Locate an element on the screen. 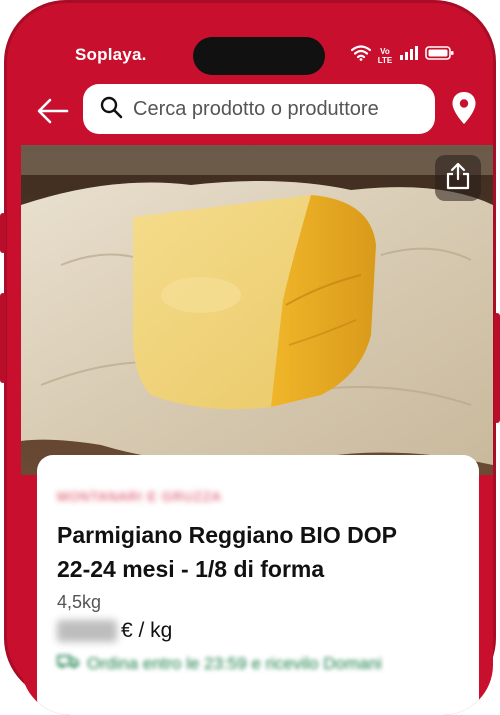 The image size is (500, 715). share-button is located at coordinates (458, 178).